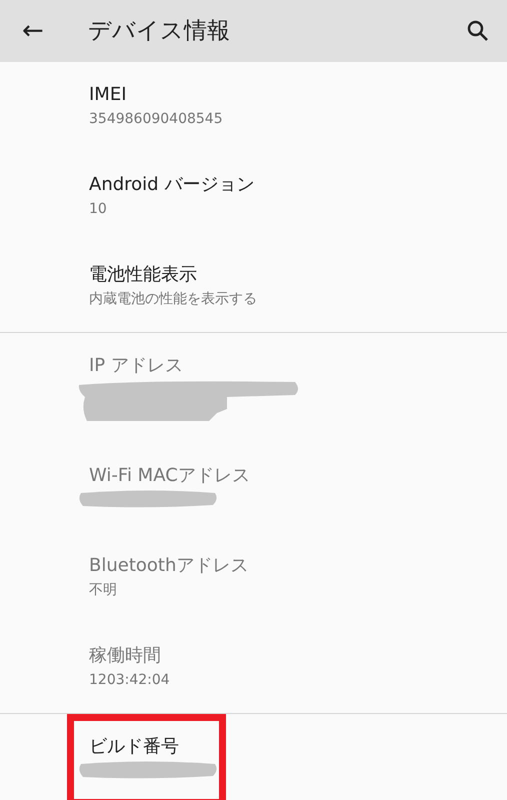 The width and height of the screenshot is (507, 800). Describe the element at coordinates (156, 119) in the screenshot. I see `setting-value: 354986090408545` at that location.